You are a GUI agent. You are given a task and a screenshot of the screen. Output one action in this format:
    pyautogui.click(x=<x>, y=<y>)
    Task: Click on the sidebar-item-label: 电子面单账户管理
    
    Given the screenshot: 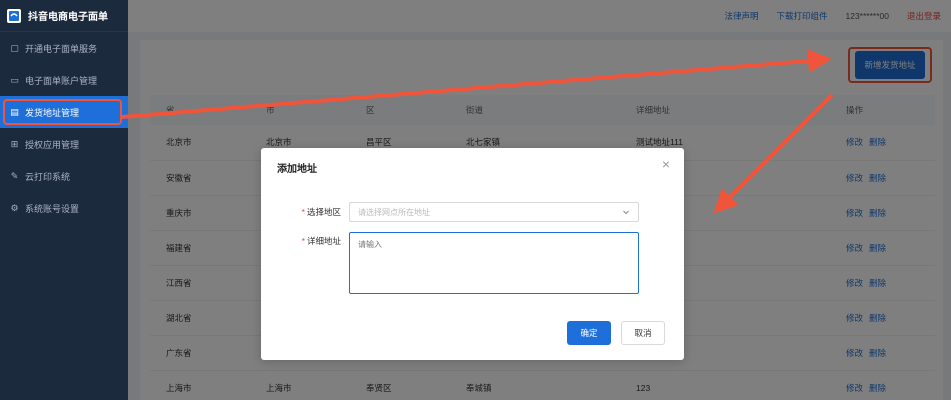 What is the action you would take?
    pyautogui.click(x=61, y=80)
    